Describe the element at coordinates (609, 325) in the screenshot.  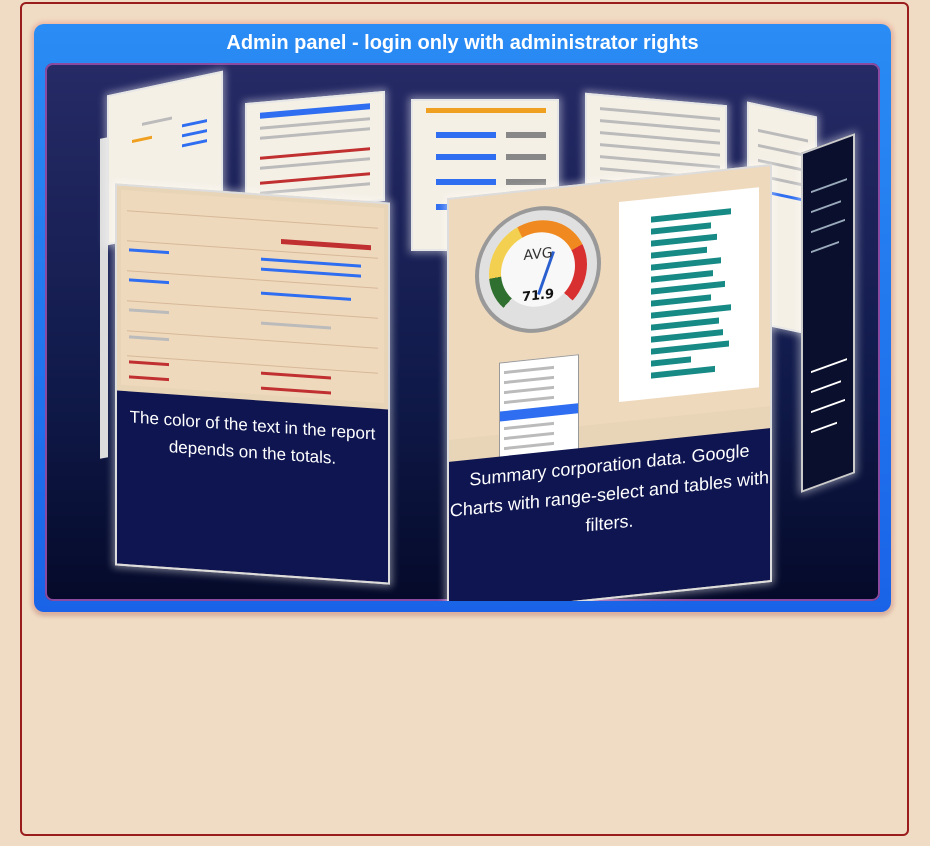
I see `charts-screenshot: AVG 71.9` at that location.